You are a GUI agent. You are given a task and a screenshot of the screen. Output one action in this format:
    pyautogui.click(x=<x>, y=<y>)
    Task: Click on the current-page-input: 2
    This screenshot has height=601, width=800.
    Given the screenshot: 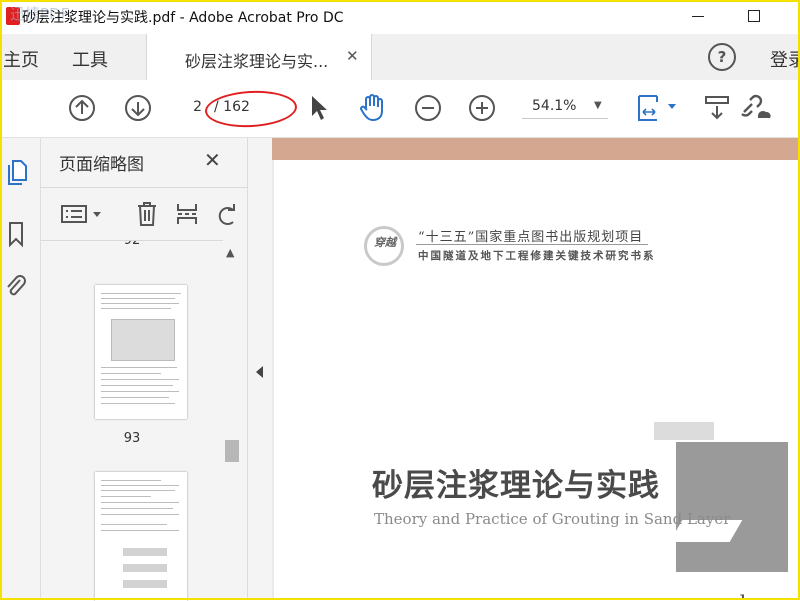 What is the action you would take?
    pyautogui.click(x=189, y=107)
    